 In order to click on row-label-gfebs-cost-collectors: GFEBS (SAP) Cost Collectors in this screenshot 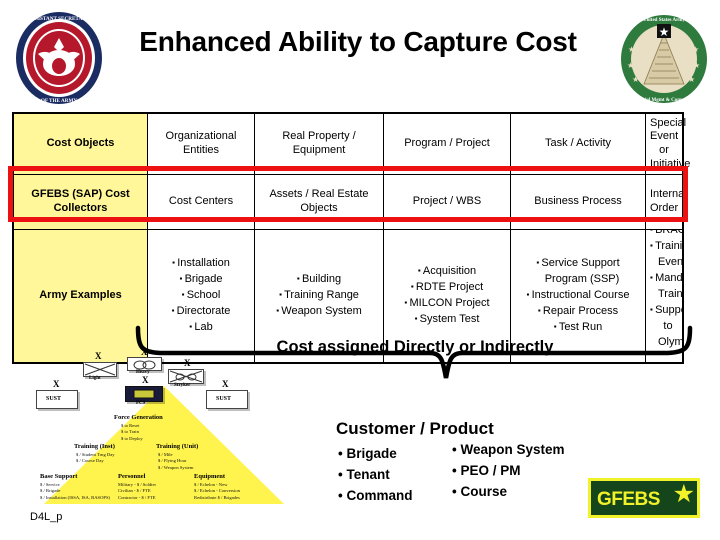, I will do `click(80, 202)`.